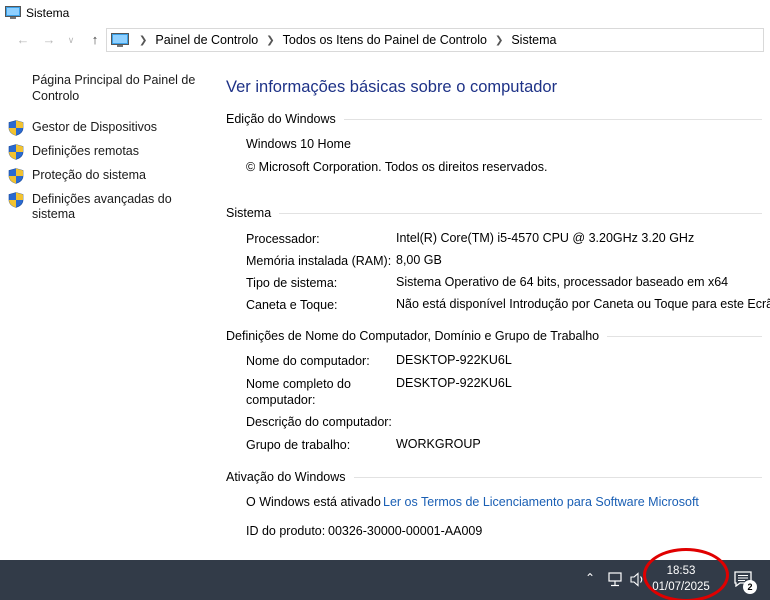 The height and width of the screenshot is (600, 770). I want to click on section-system: Sistema, so click(494, 213).